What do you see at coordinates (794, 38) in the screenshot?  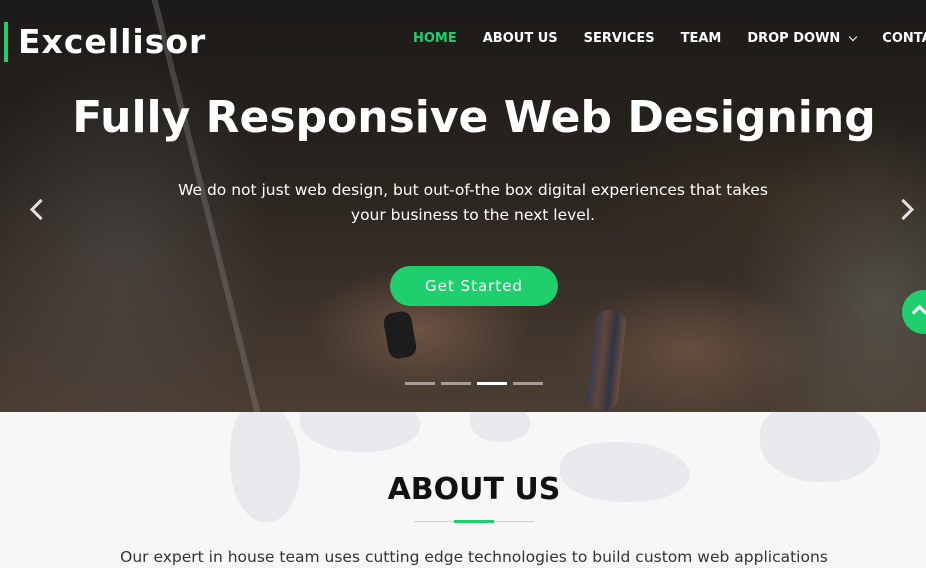 I see `nav-drop-down-label: DROP DOWN` at bounding box center [794, 38].